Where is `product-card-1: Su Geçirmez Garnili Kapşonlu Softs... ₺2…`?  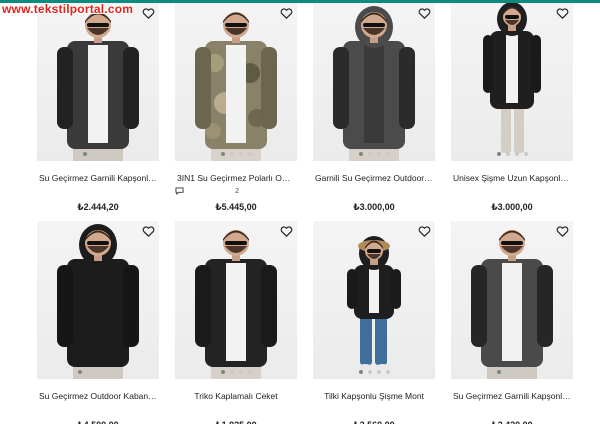
product-card-1: Su Geçirmez Garnili Kapşonlu Softs... ₺2… is located at coordinates (98, 108).